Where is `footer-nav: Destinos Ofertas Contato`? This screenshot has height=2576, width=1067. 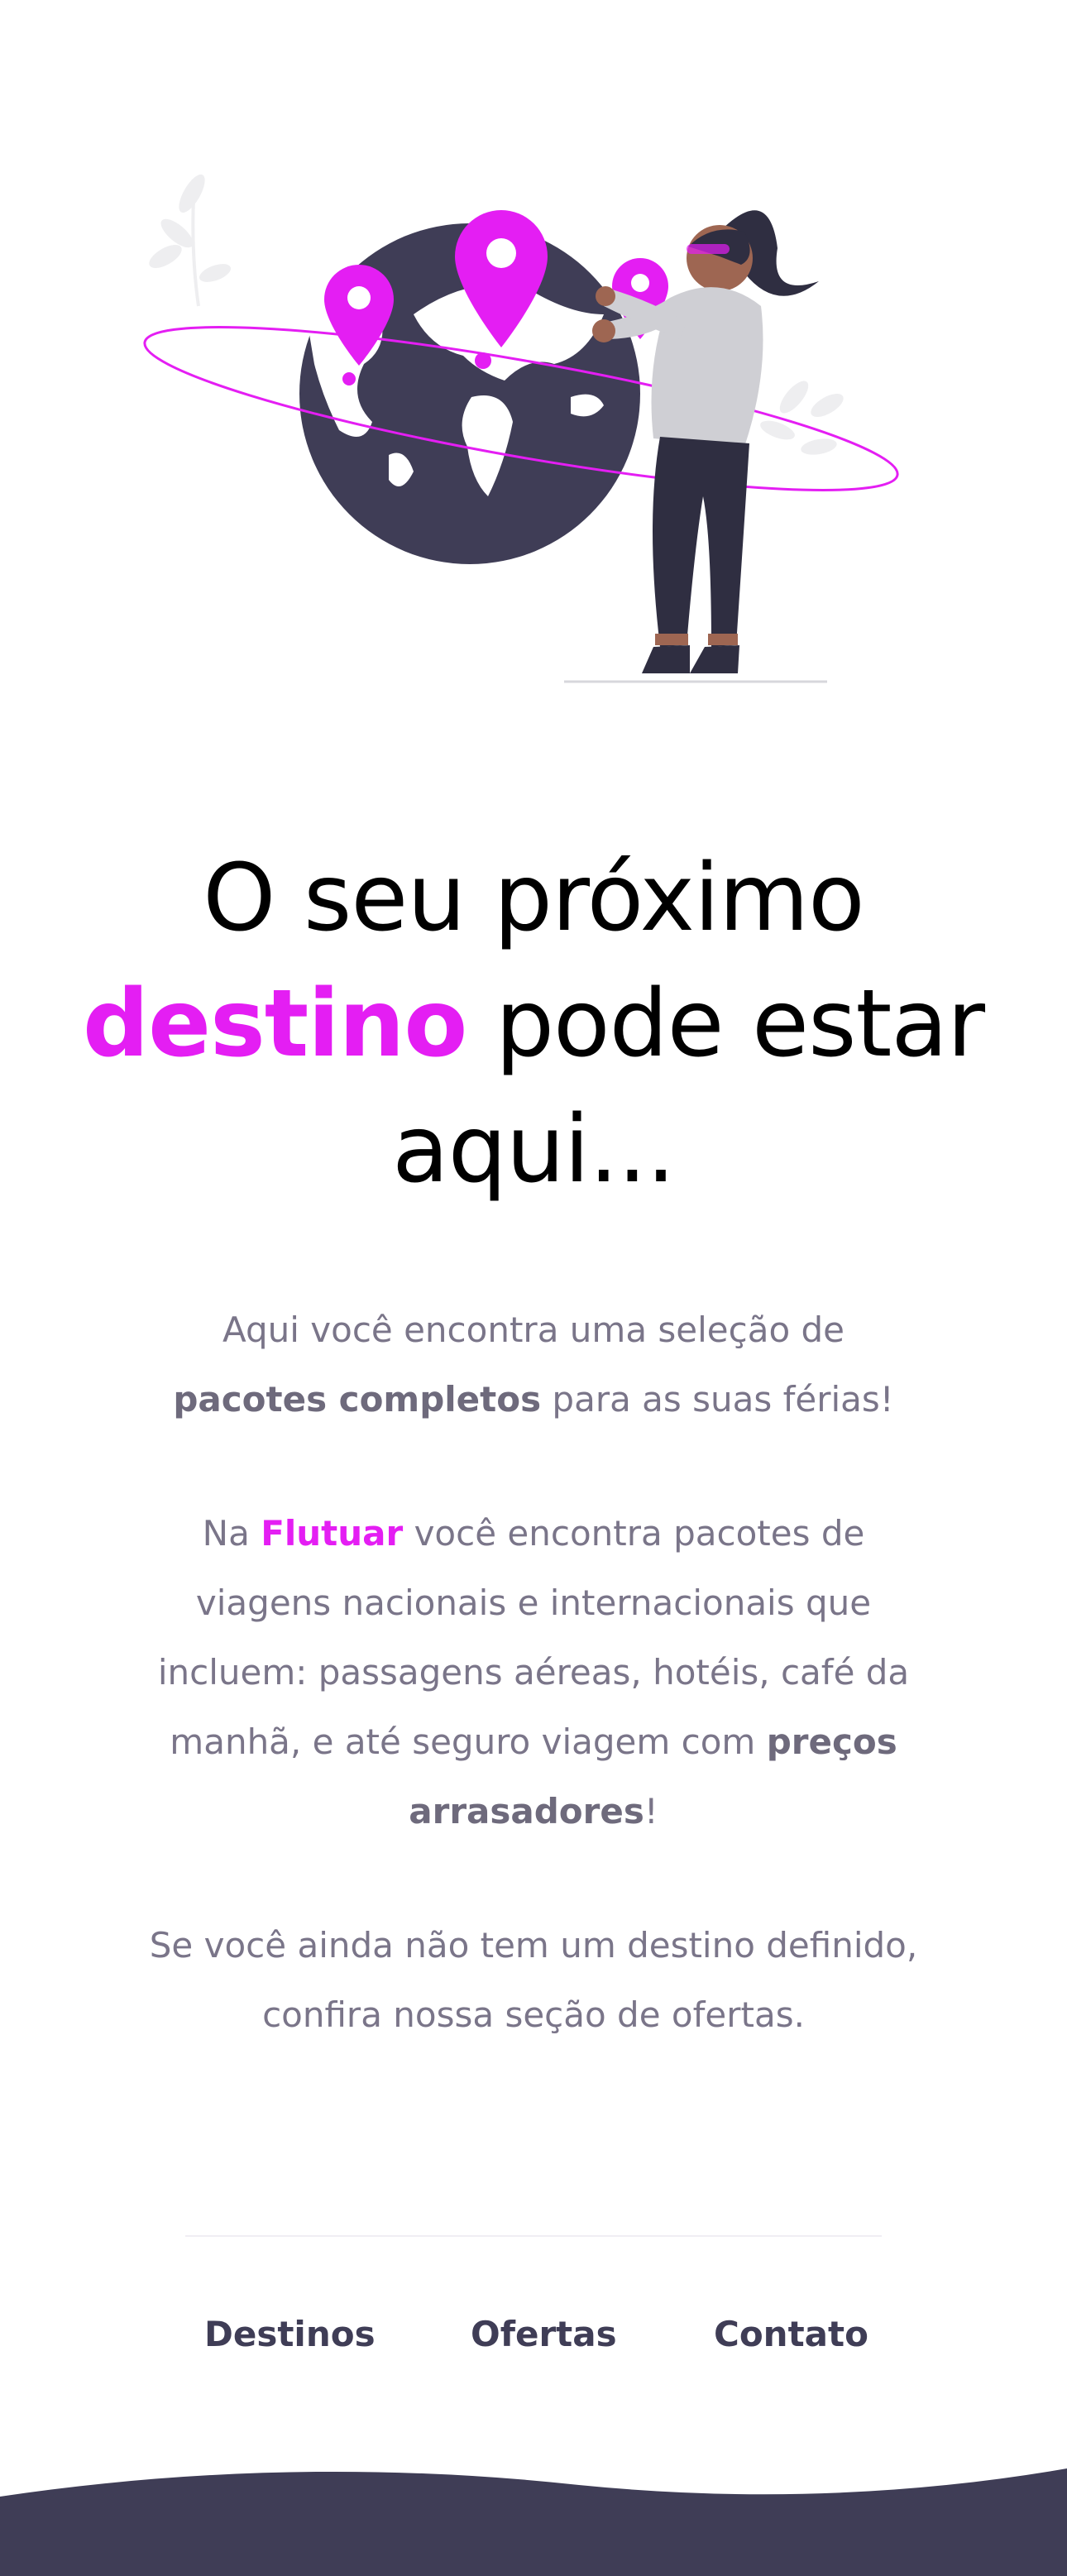 footer-nav: Destinos Ofertas Contato is located at coordinates (533, 2334).